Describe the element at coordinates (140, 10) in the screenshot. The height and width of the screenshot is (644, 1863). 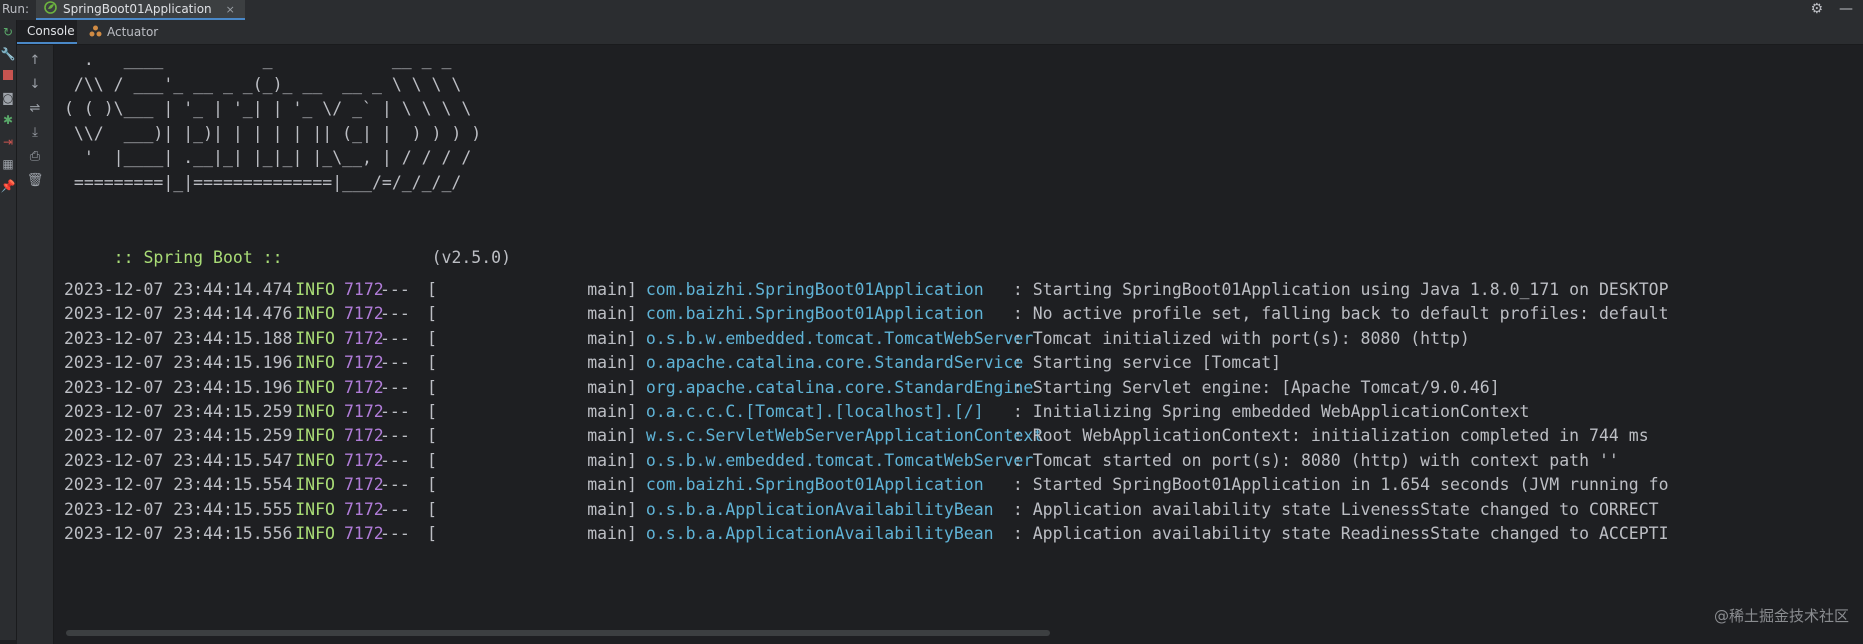
I see `run-tab-springboot01application: SpringBoot01Application ×` at that location.